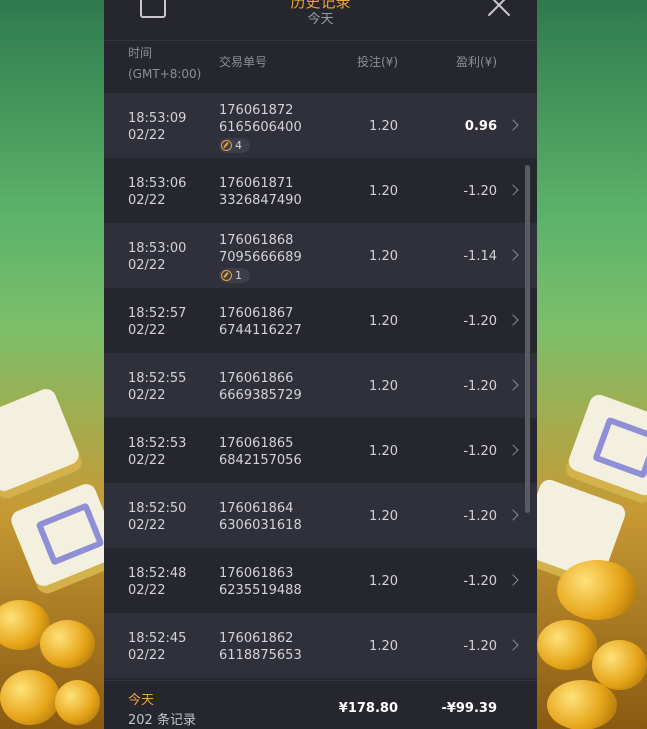 This screenshot has height=729, width=647. I want to click on column-header-time: 时间 (GMT+8:00), so click(164, 64).